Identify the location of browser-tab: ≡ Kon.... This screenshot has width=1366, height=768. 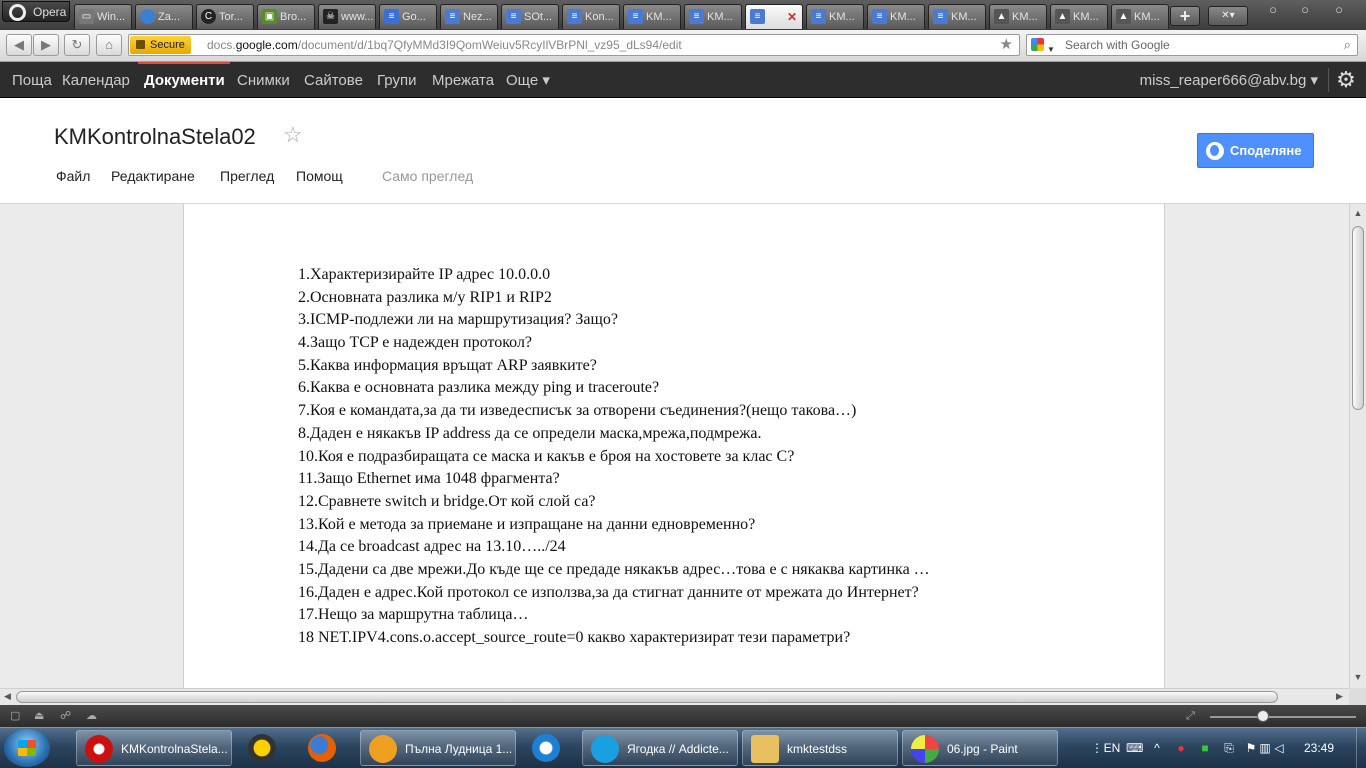
(591, 16).